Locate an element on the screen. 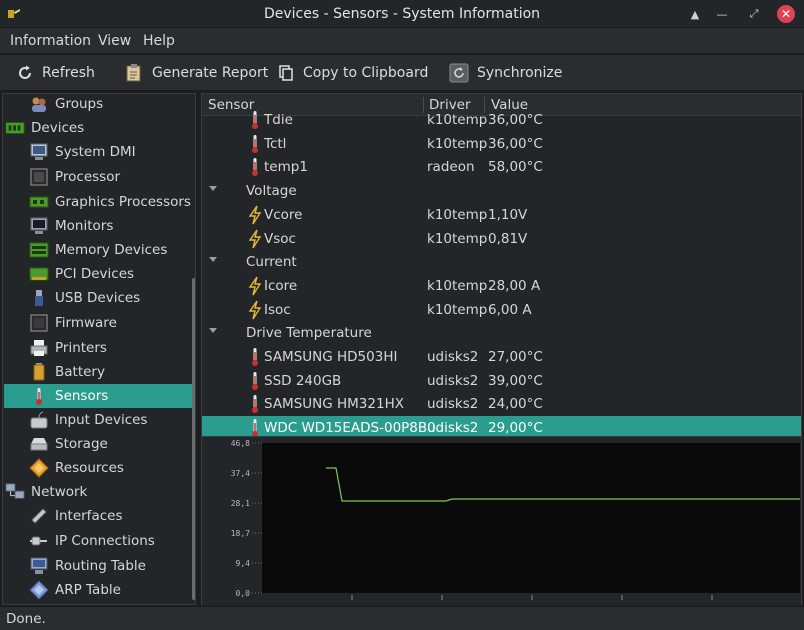  network-icon is located at coordinates (15, 492).